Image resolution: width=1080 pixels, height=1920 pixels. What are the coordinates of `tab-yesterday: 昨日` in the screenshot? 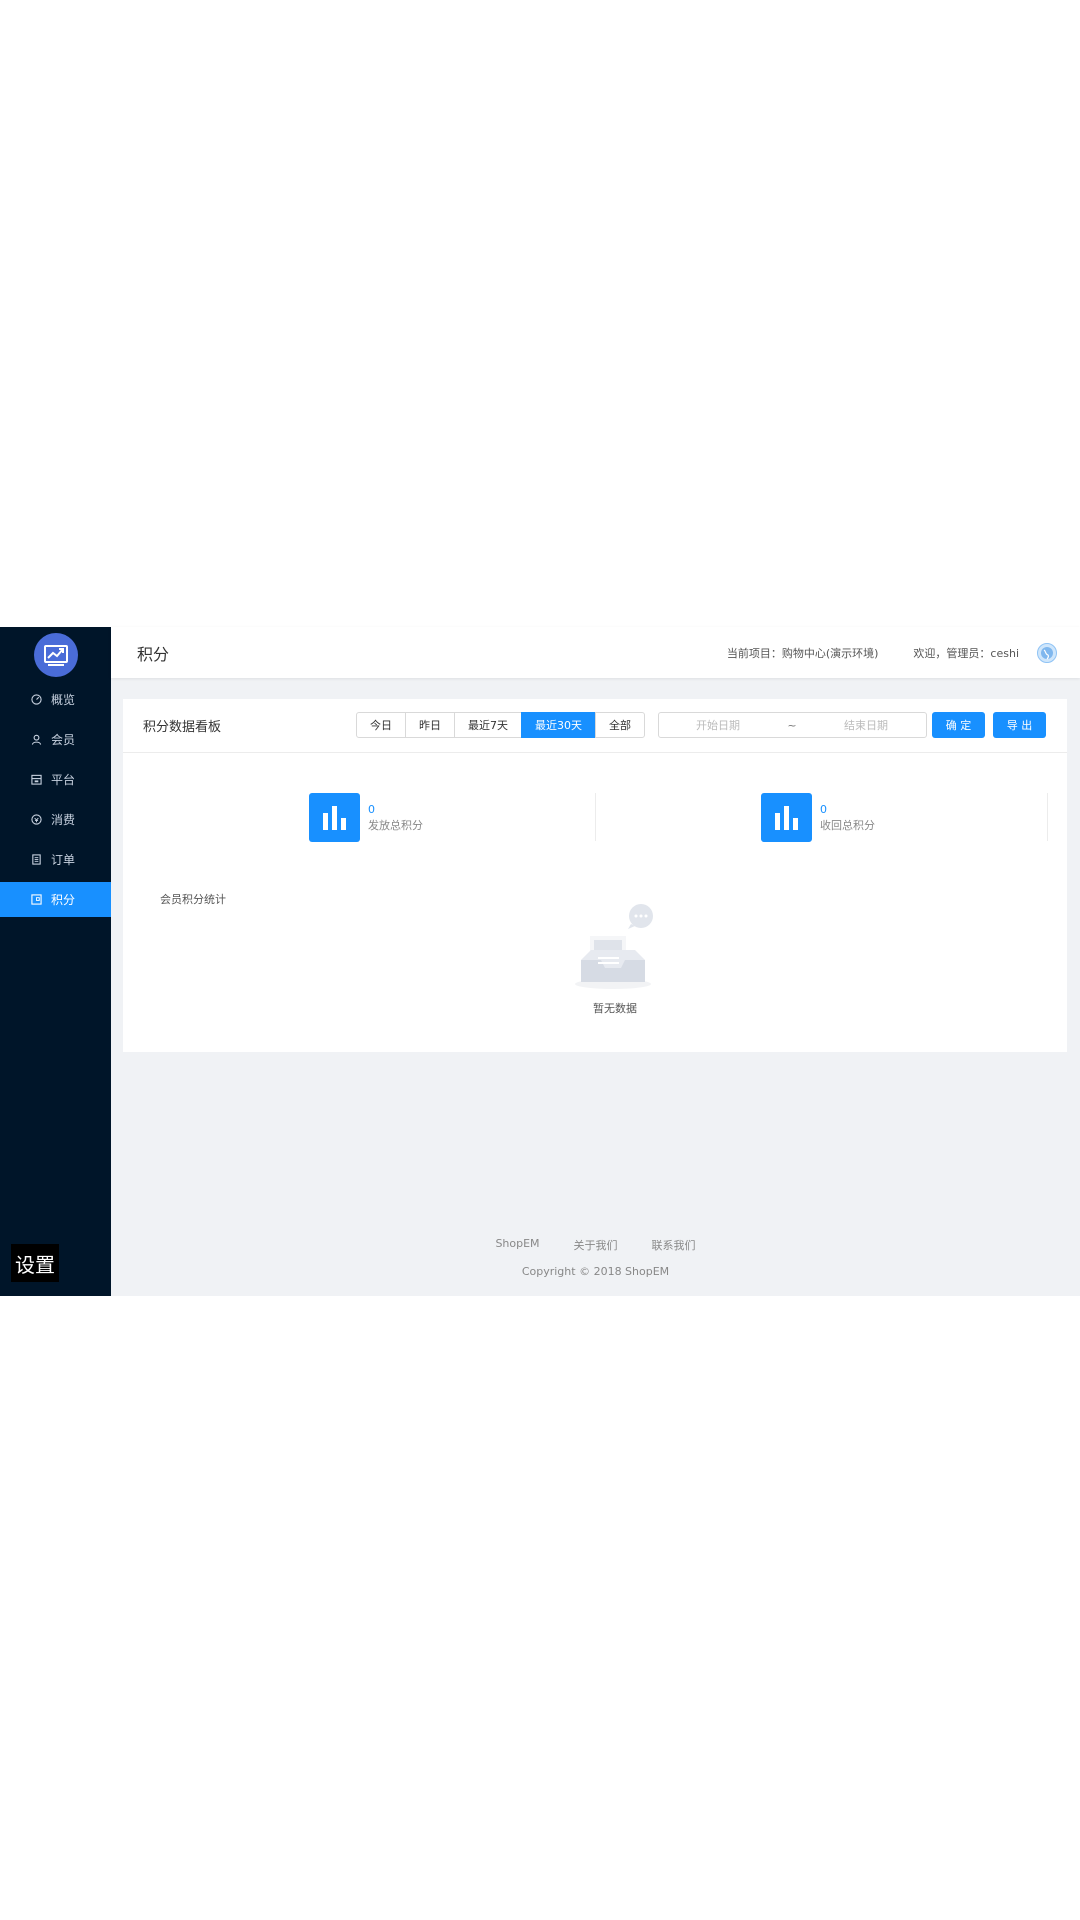 It's located at (430, 725).